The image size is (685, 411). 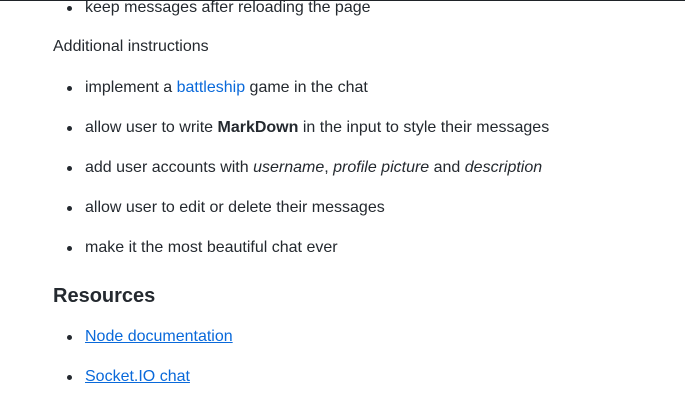 What do you see at coordinates (151, 127) in the screenshot?
I see `list-item-text-before: allow user to write` at bounding box center [151, 127].